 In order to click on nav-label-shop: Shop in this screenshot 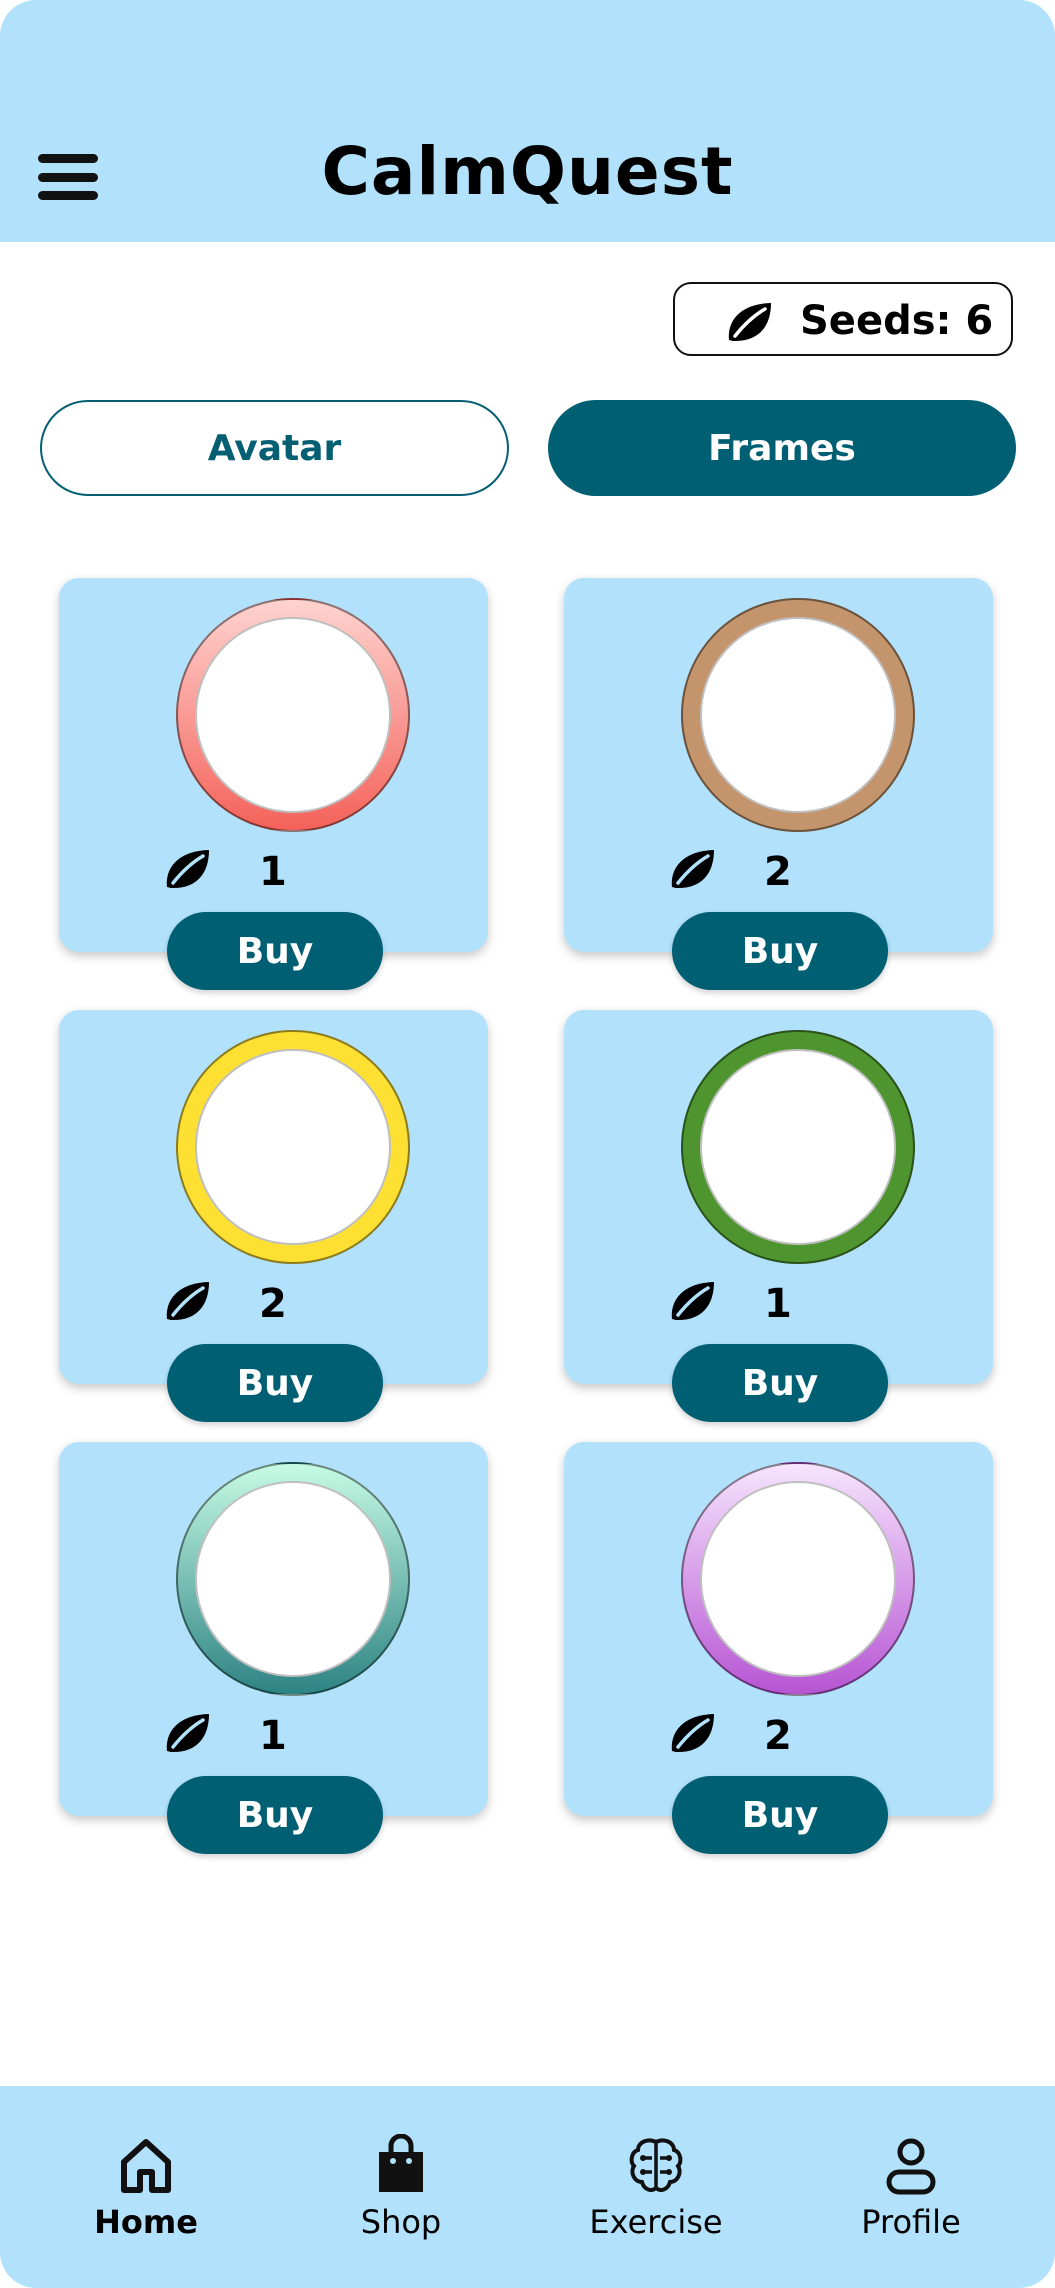, I will do `click(401, 2222)`.